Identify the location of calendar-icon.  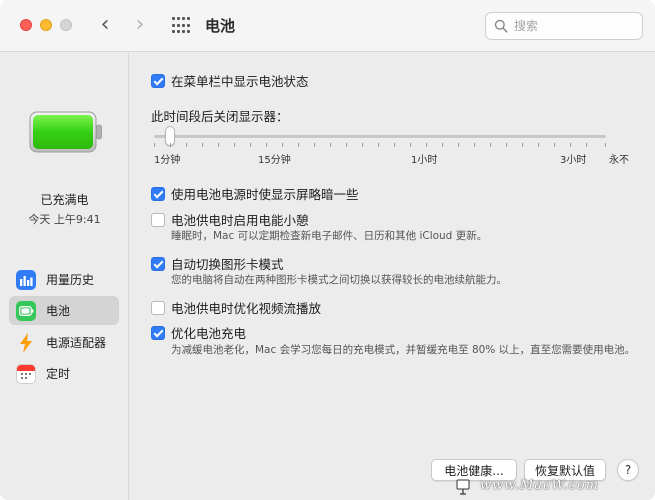
(26, 373).